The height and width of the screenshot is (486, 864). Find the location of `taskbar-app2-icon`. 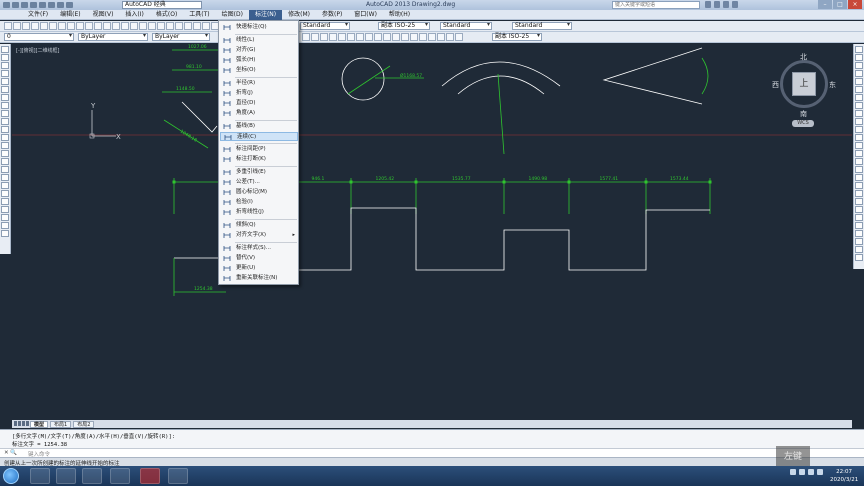

taskbar-app2-icon is located at coordinates (120, 476).